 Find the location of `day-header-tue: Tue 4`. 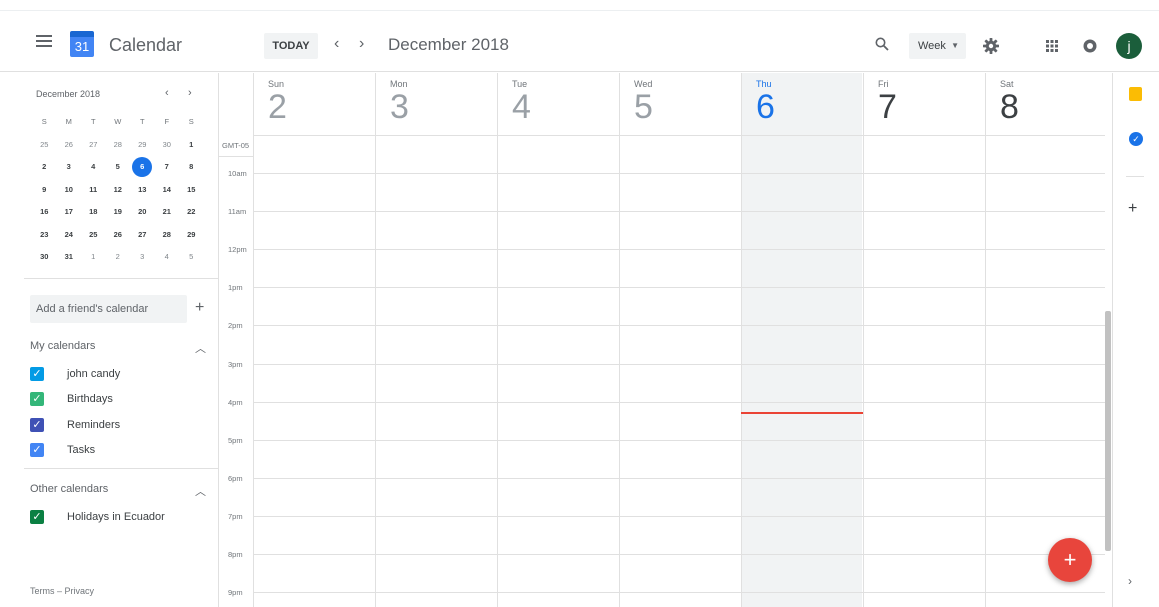

day-header-tue: Tue 4 is located at coordinates (558, 104).